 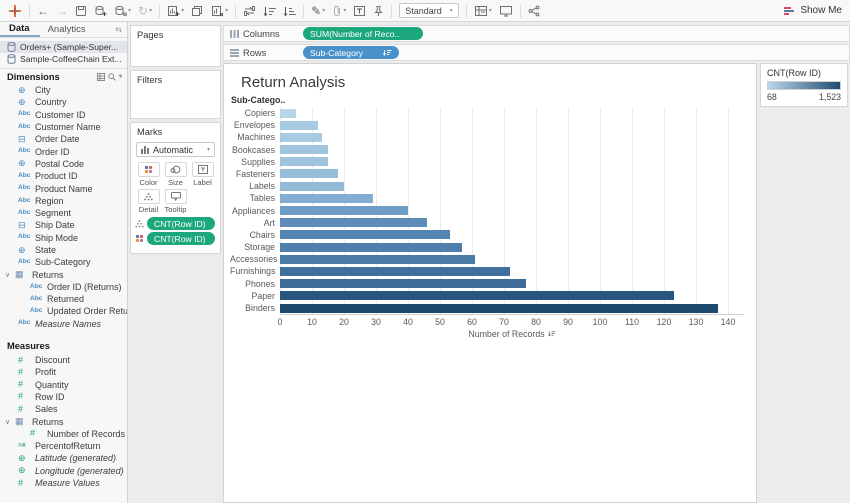 I want to click on marks-pill-detail: CNT(Row ID), so click(x=181, y=223).